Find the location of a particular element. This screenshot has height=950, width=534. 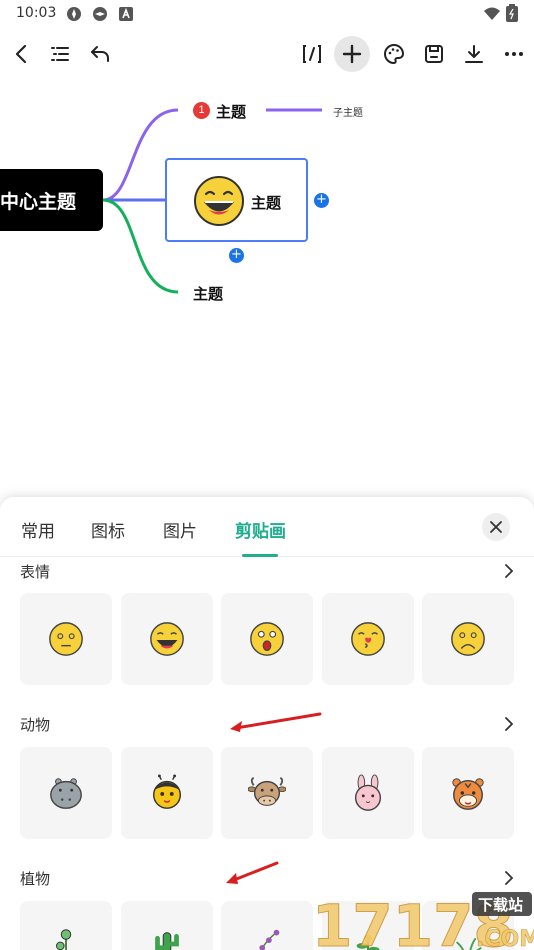

back-button is located at coordinates (22, 54).